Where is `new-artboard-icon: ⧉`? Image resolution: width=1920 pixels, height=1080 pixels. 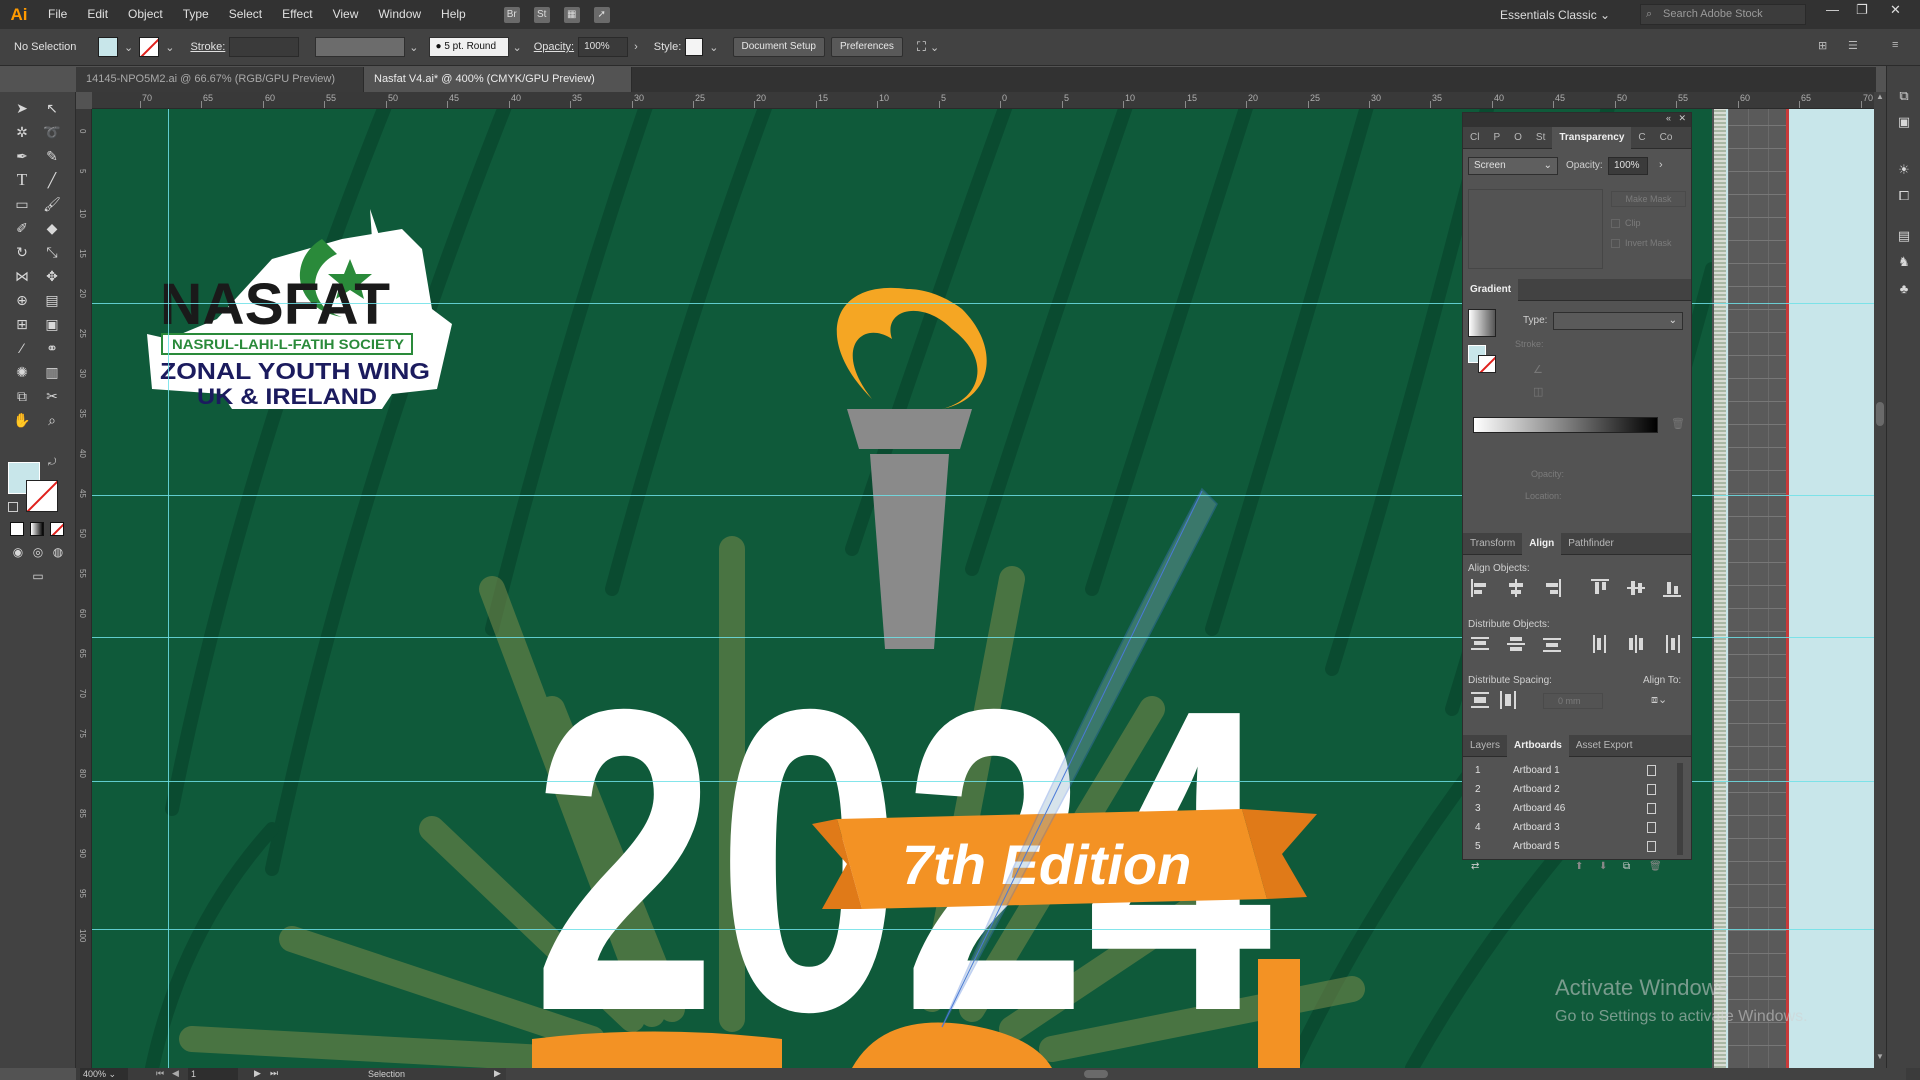
new-artboard-icon: ⧉ is located at coordinates (1626, 866).